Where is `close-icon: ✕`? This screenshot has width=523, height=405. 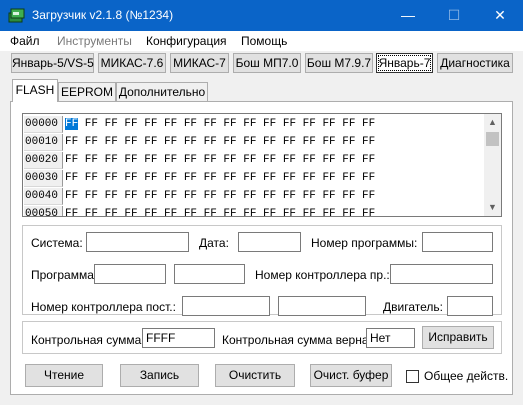
close-icon: ✕ is located at coordinates (500, 15).